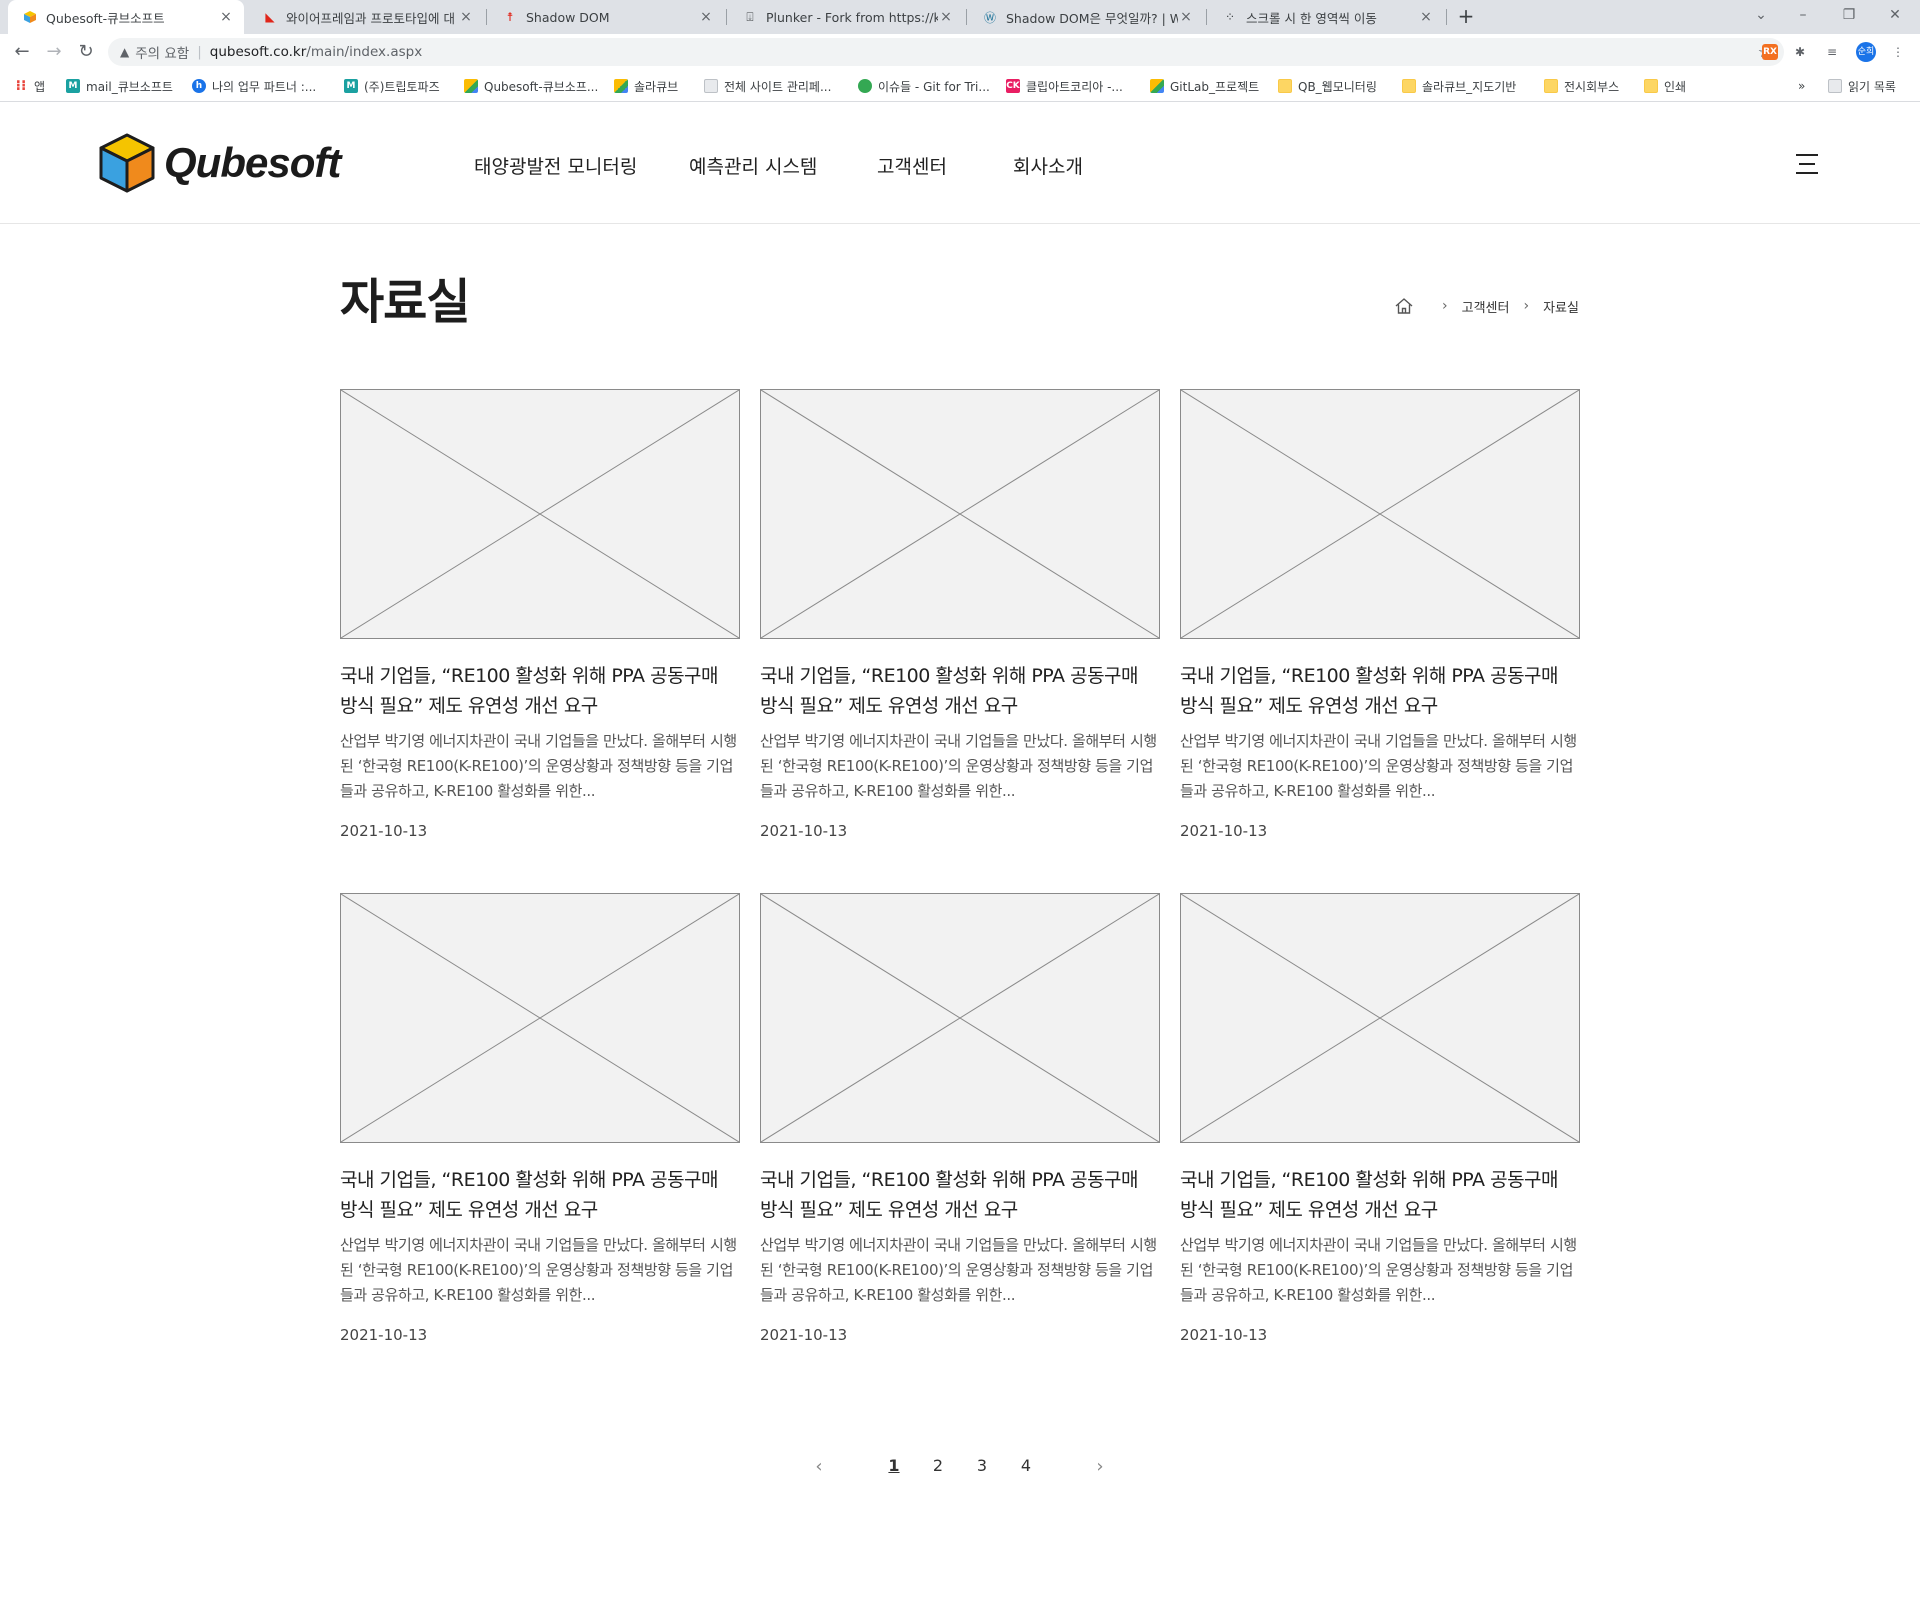 Image resolution: width=1920 pixels, height=1620 pixels. What do you see at coordinates (127, 163) in the screenshot?
I see `cube-logo-icon` at bounding box center [127, 163].